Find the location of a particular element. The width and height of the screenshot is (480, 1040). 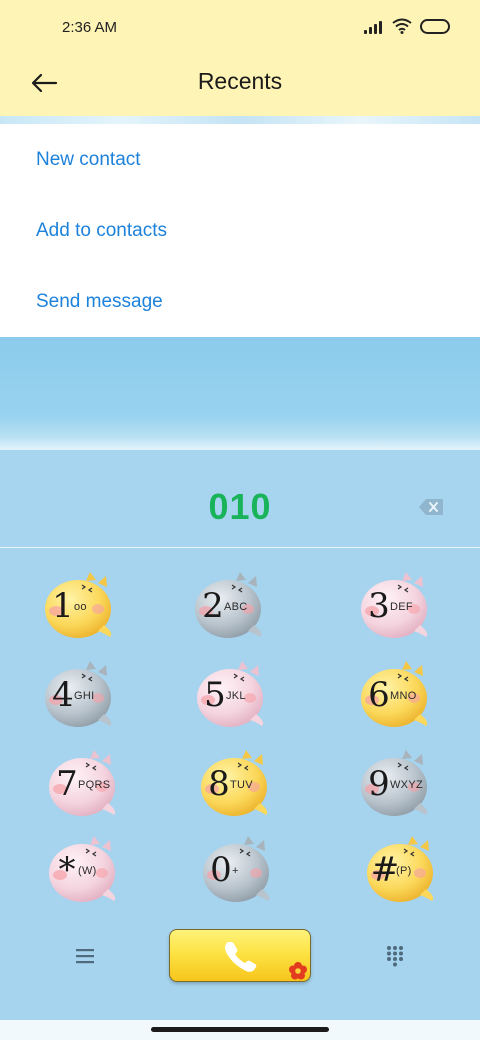

status-time: 2:36 AM is located at coordinates (90, 27).